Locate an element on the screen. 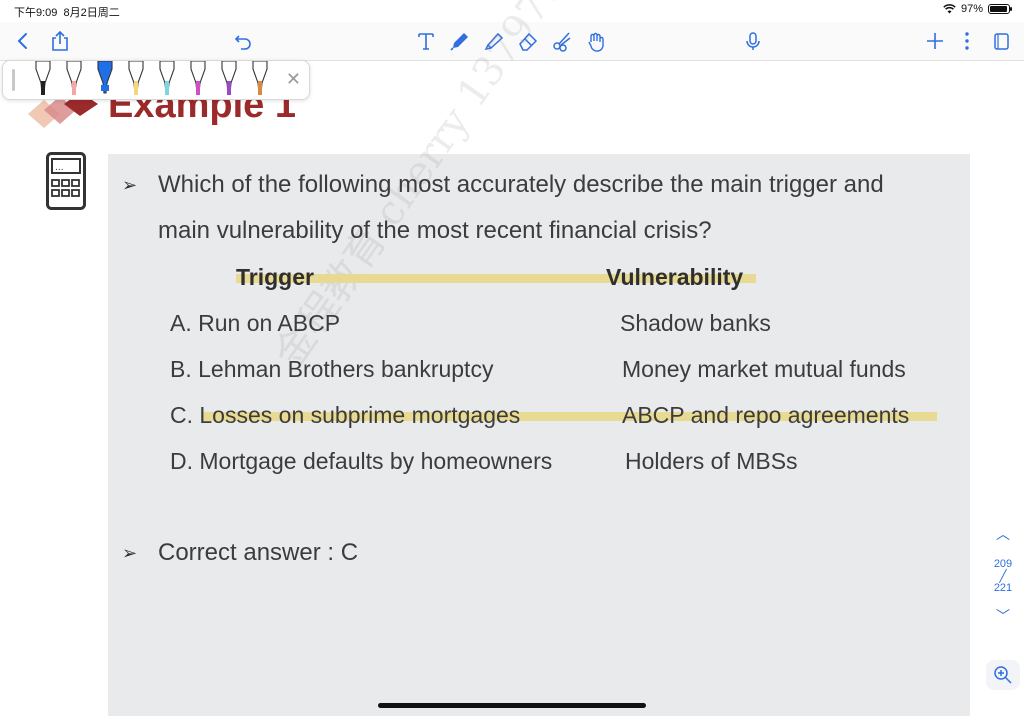 This screenshot has height=716, width=1024. battery-icon is located at coordinates (1000, 9).